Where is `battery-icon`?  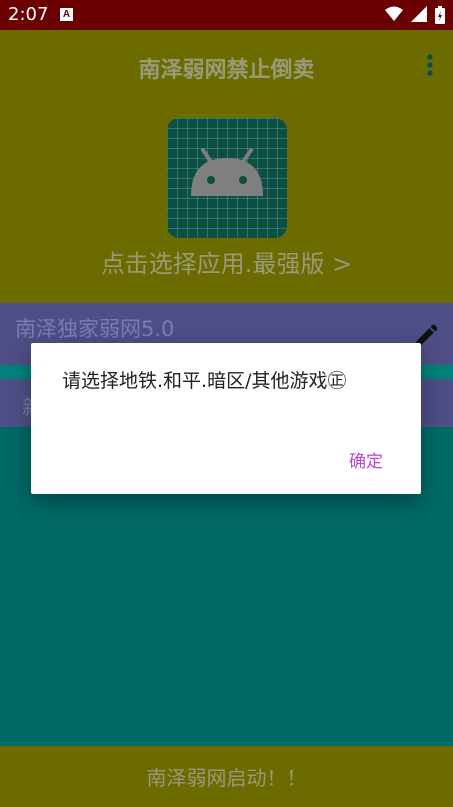
battery-icon is located at coordinates (440, 15).